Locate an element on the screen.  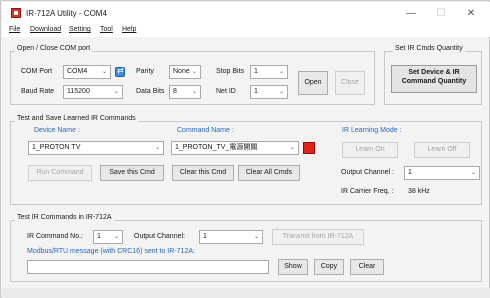
app-icon is located at coordinates (16, 13).